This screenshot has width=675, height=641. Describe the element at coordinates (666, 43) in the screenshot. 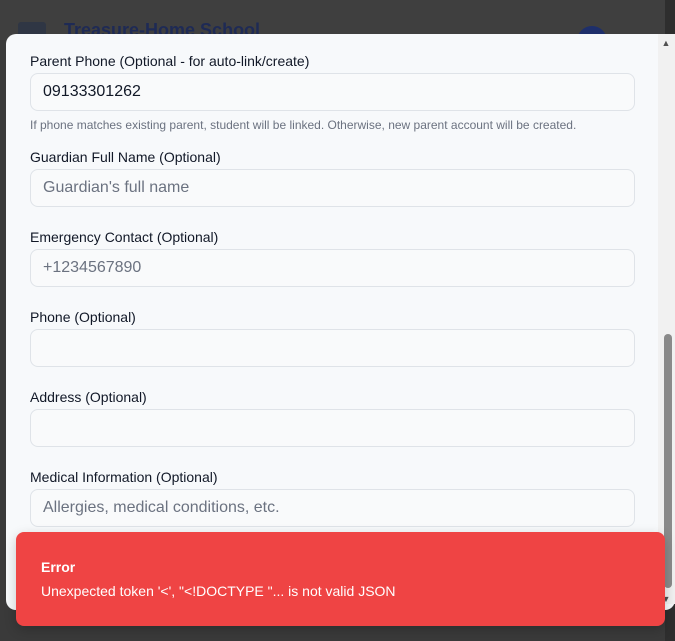

I see `scroll-up-arrow-icon: ▲` at that location.